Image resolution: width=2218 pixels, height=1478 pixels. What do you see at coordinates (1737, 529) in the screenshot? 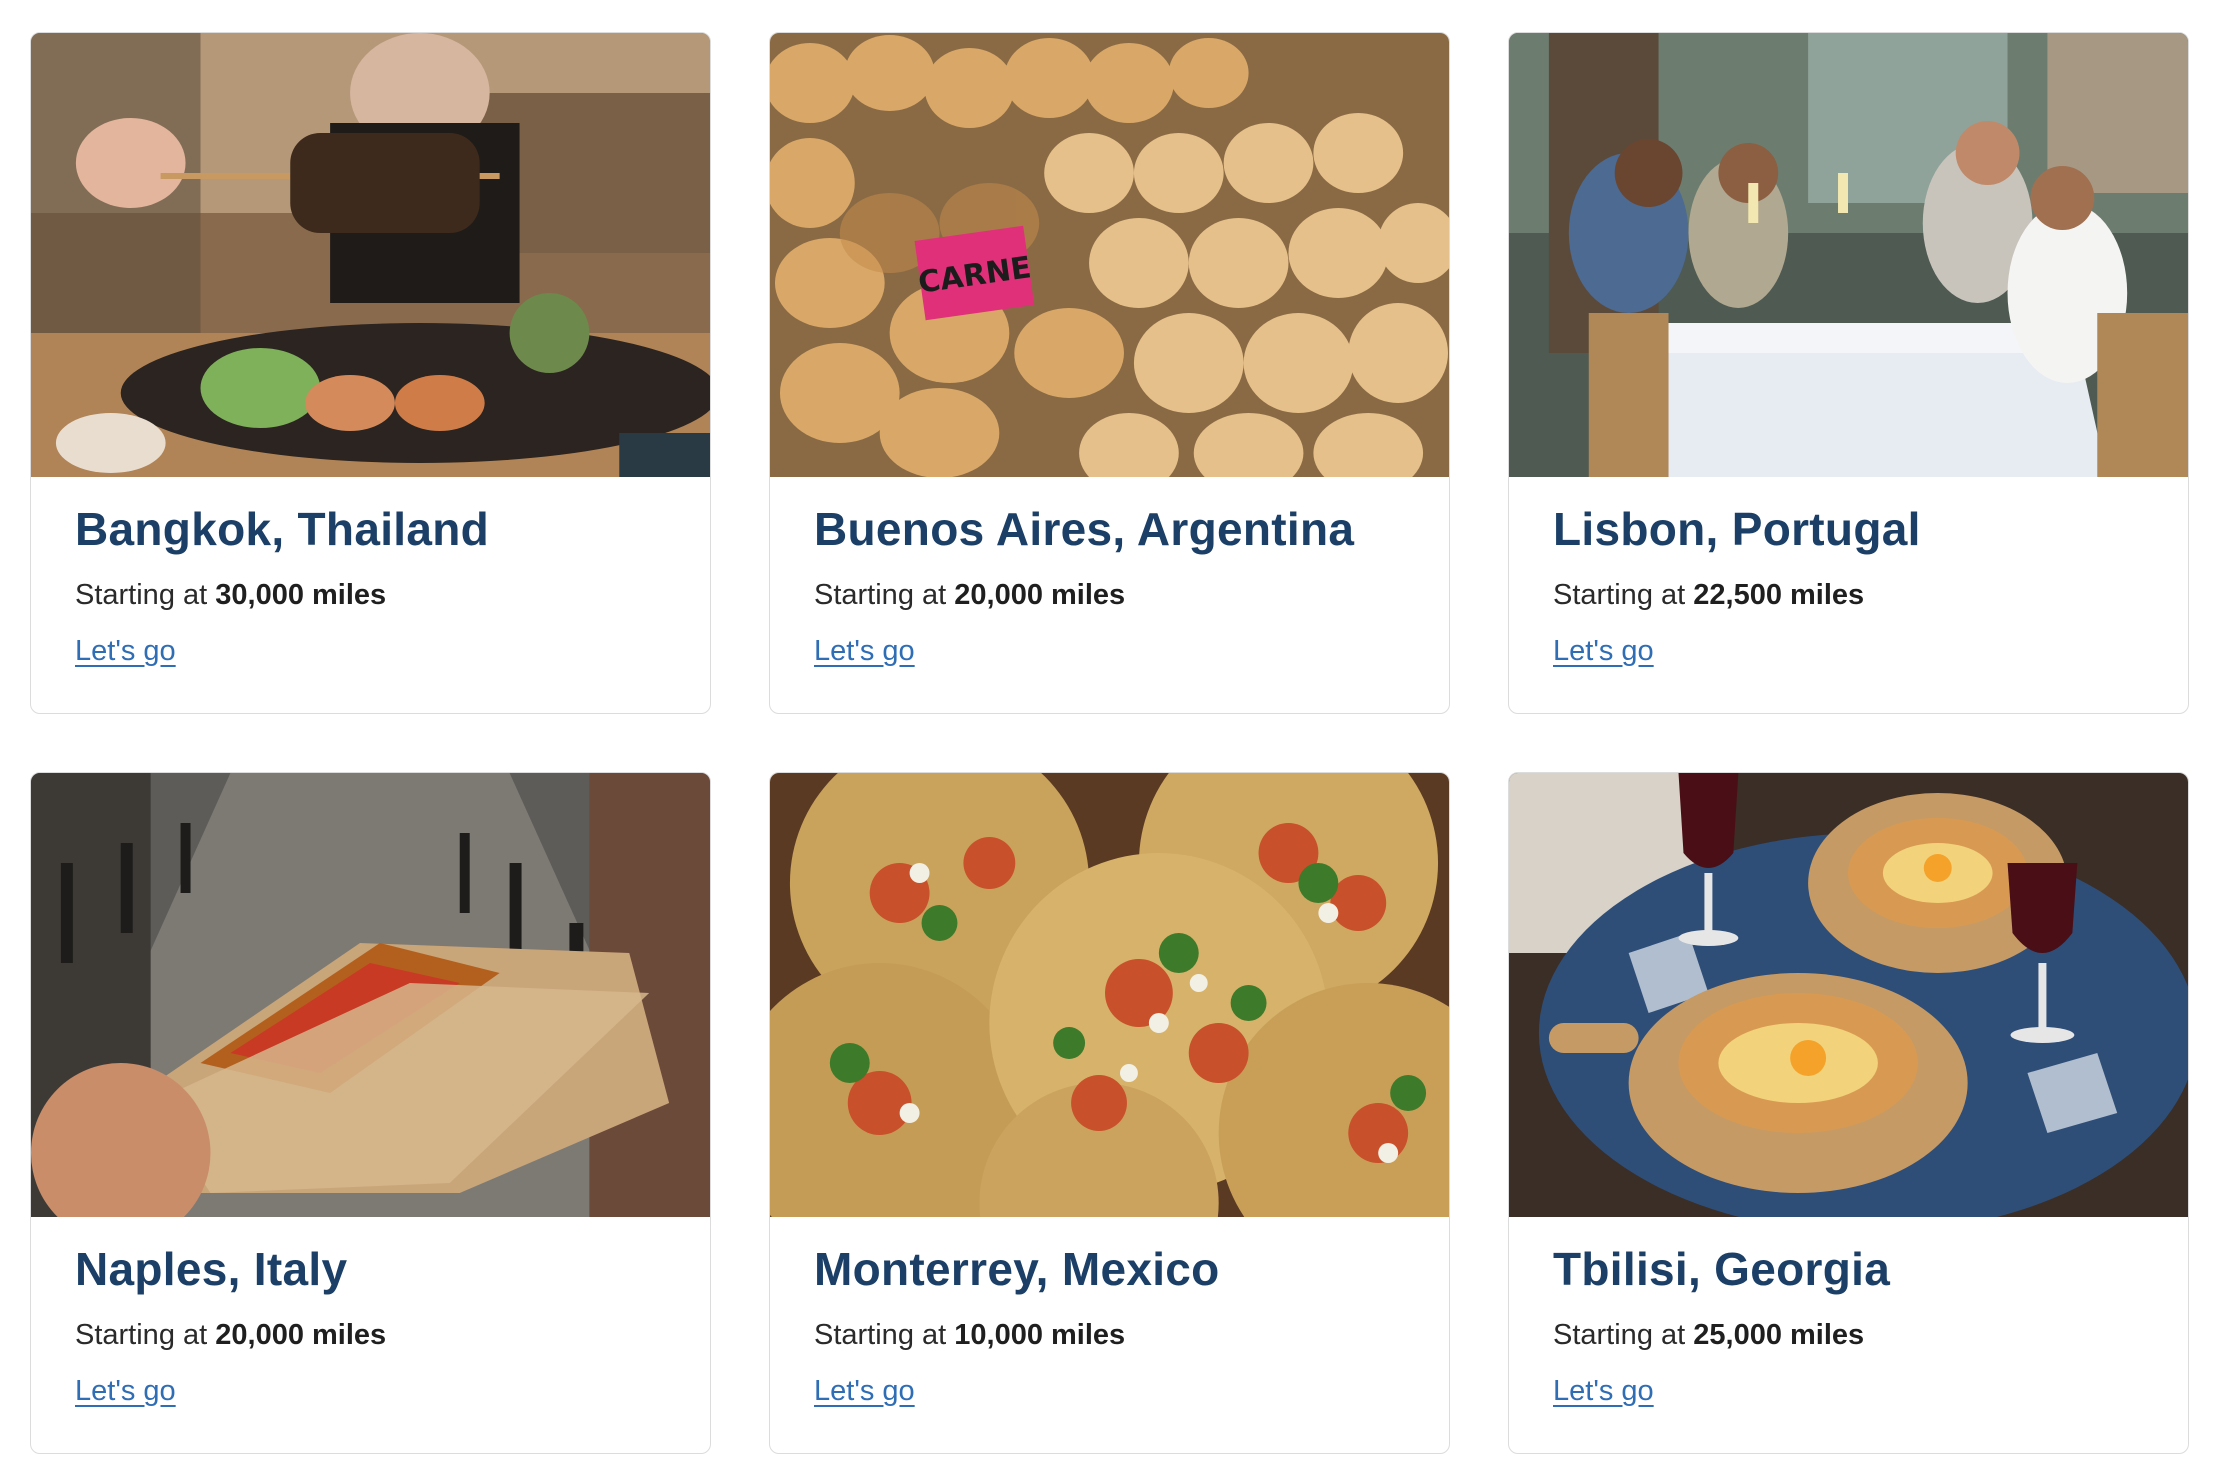
I see `destination-title: Lisbon, Portugal` at bounding box center [1737, 529].